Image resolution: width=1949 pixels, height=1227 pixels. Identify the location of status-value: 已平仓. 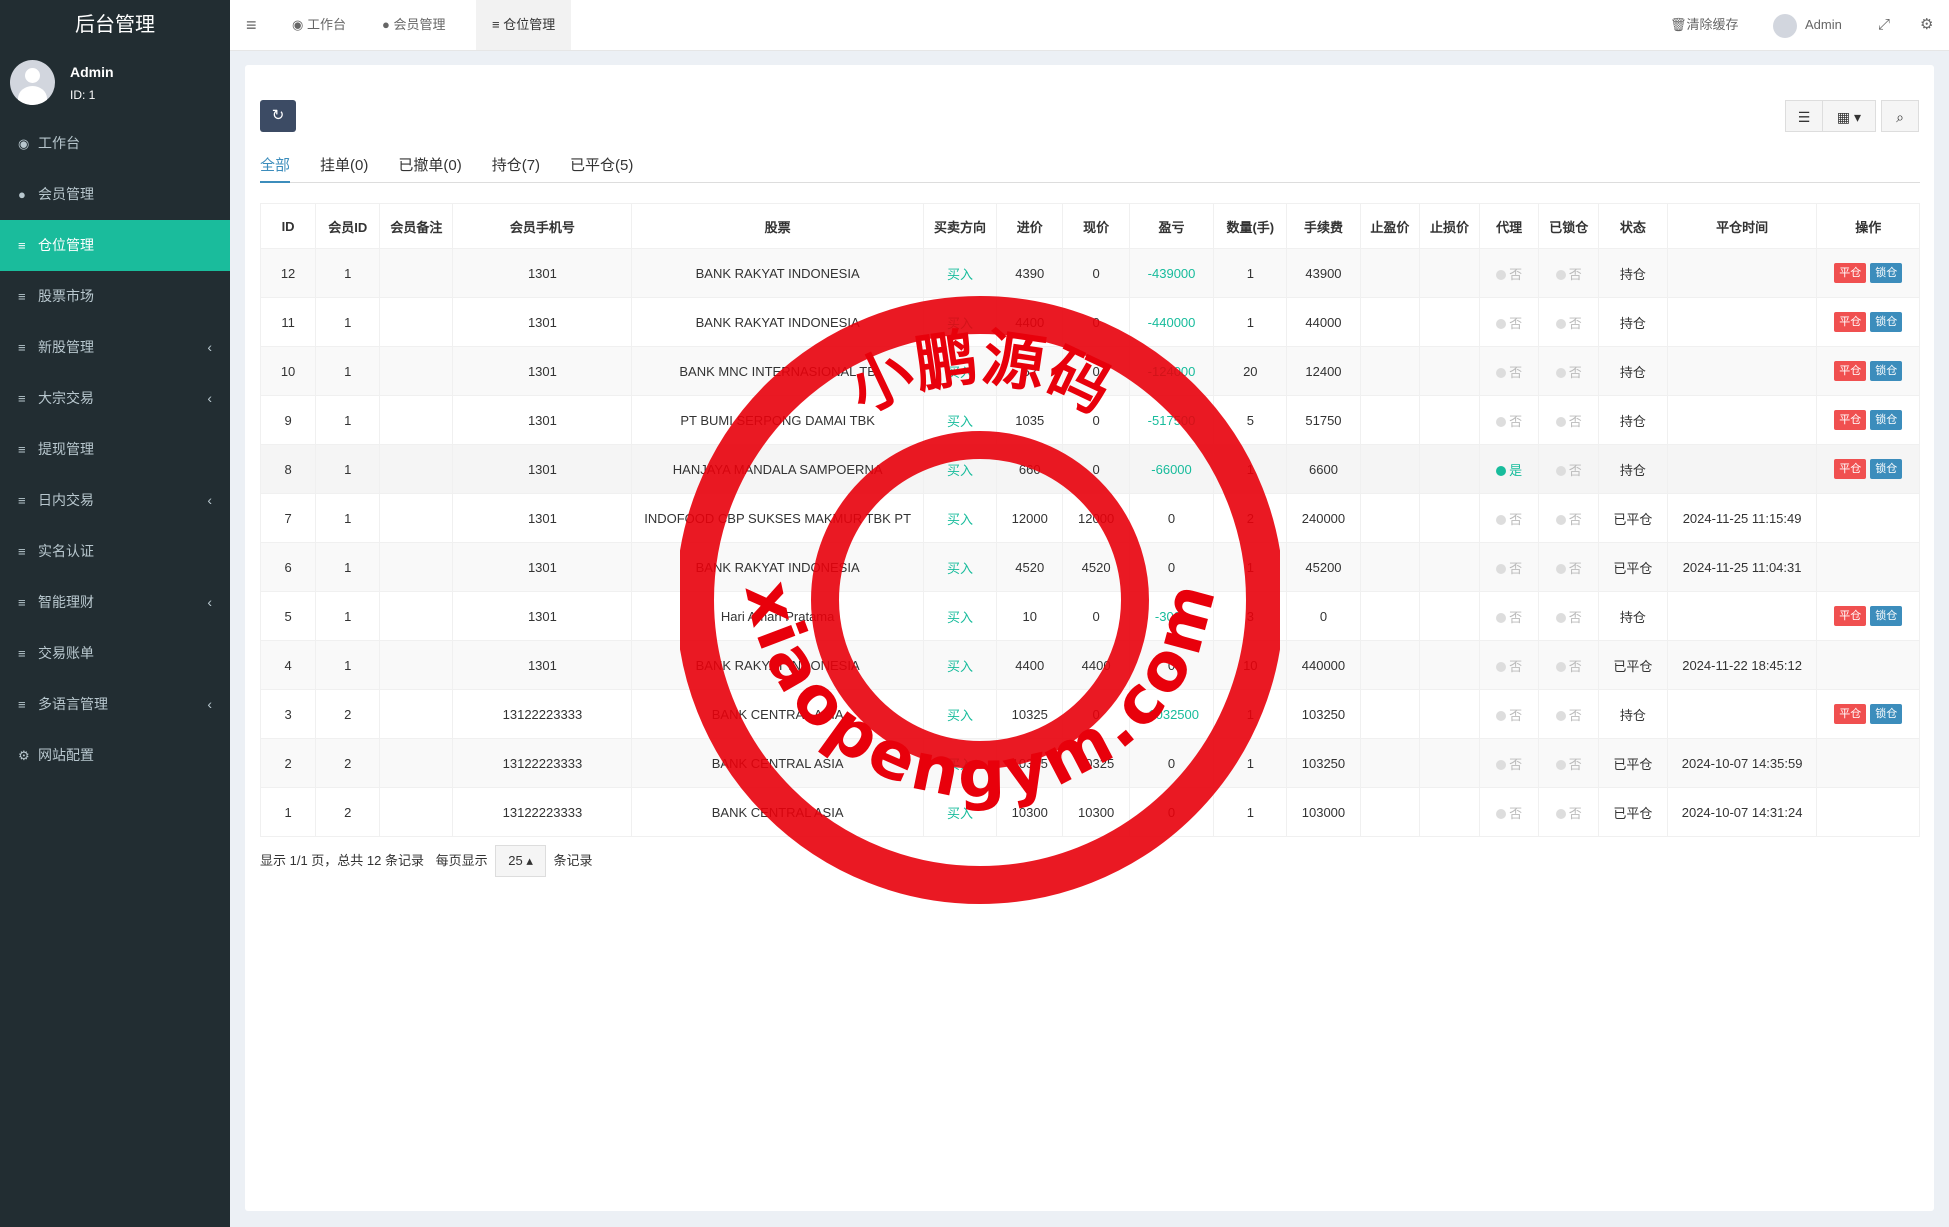
(1633, 568).